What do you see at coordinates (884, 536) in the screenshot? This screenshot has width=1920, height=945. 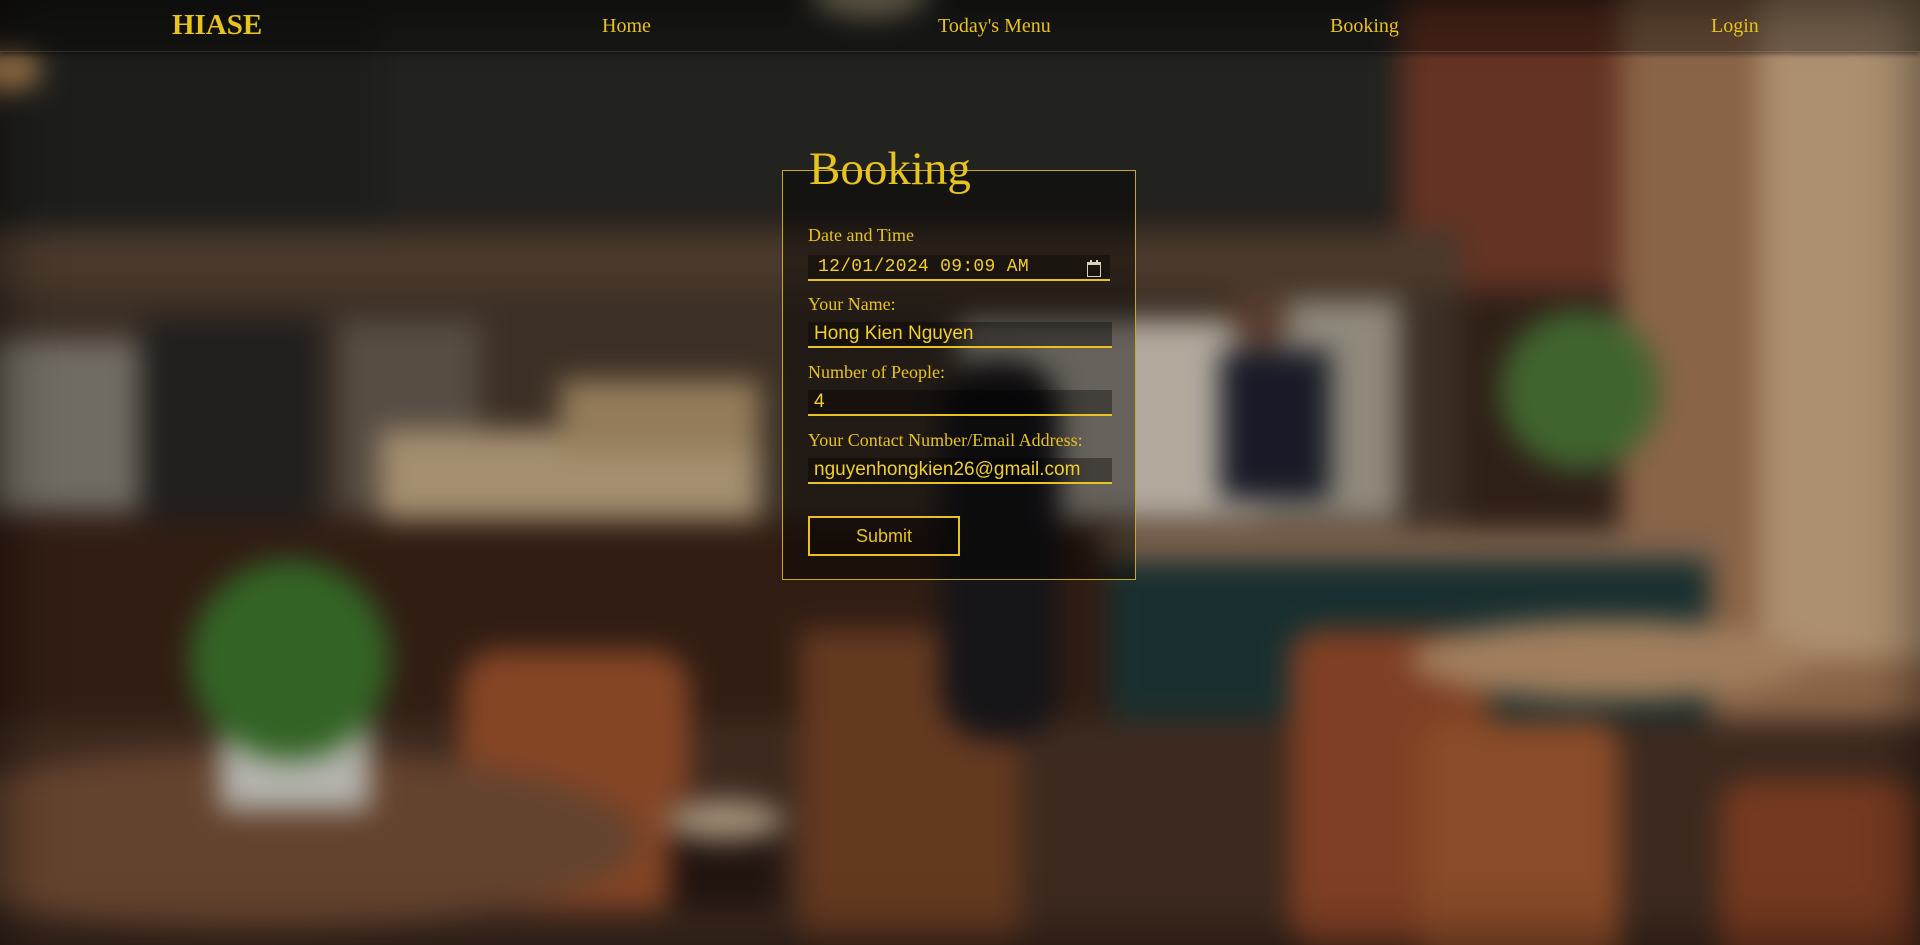 I see `submit-button: Submit` at bounding box center [884, 536].